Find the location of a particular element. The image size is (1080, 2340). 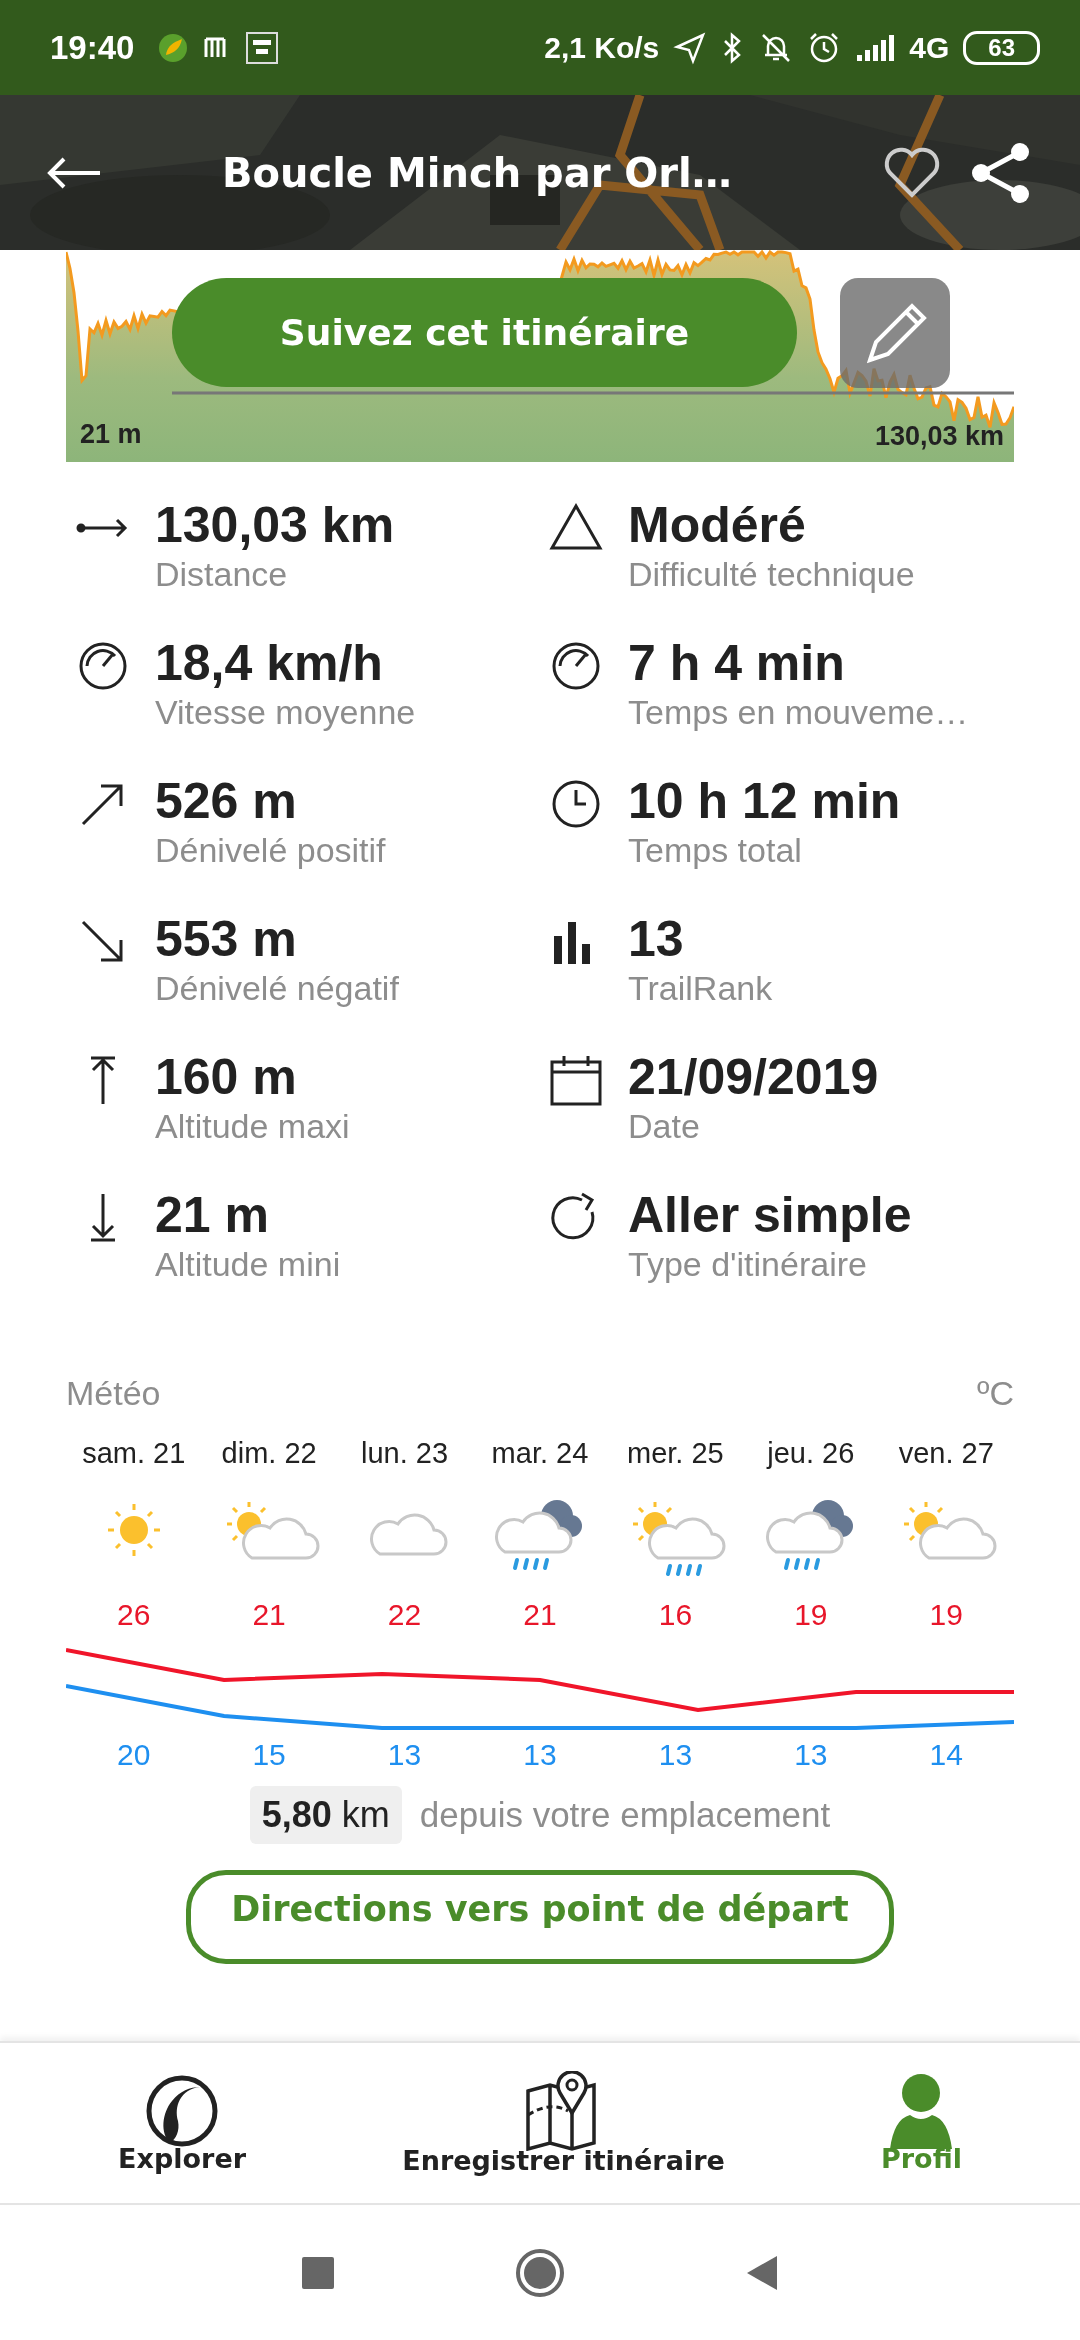

home-icon is located at coordinates (540, 2272).